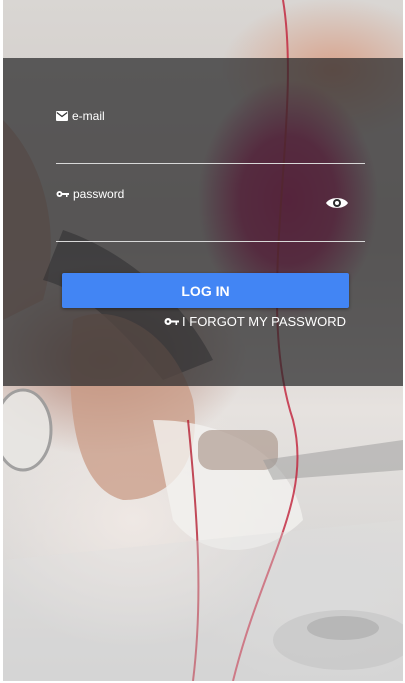 The width and height of the screenshot is (405, 683). Describe the element at coordinates (88, 116) in the screenshot. I see `email-label-text: e-mail` at that location.